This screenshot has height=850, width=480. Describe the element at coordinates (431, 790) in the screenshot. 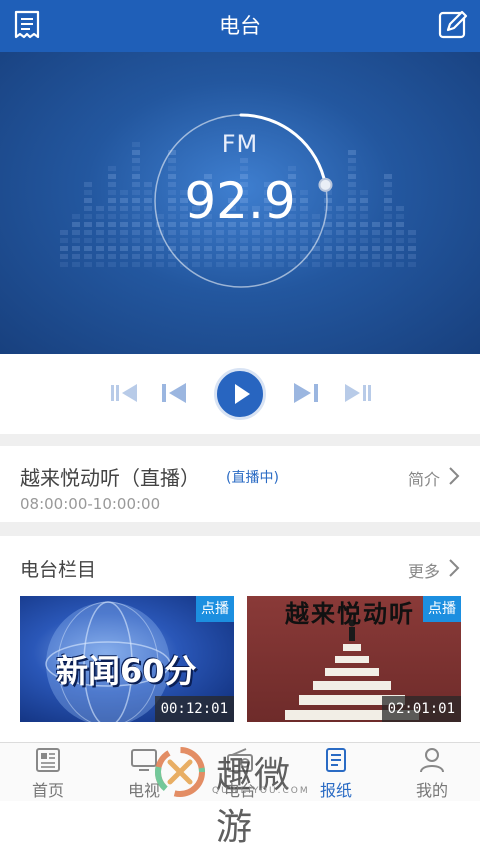

I see `tab-label: 我的` at that location.